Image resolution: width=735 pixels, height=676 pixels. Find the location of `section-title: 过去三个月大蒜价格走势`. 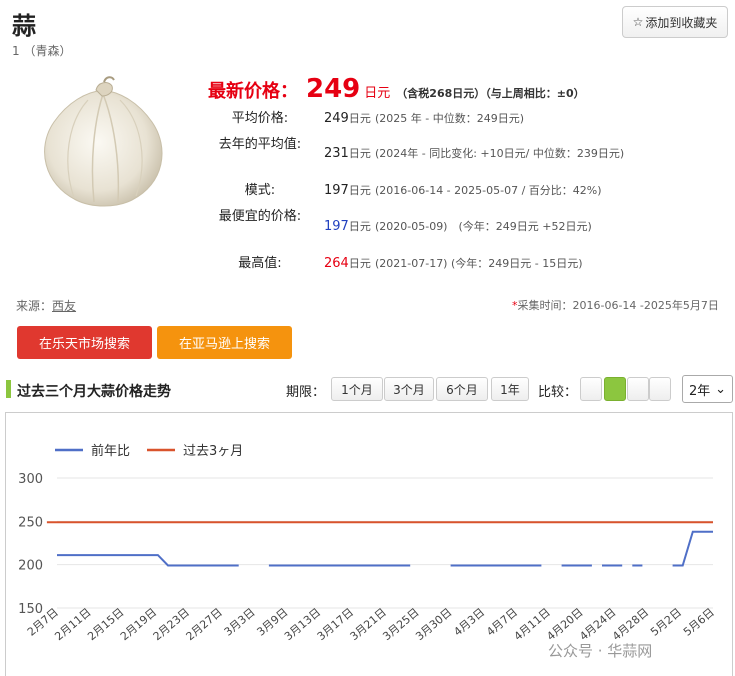

section-title: 过去三个月大蒜价格走势 is located at coordinates (94, 392).